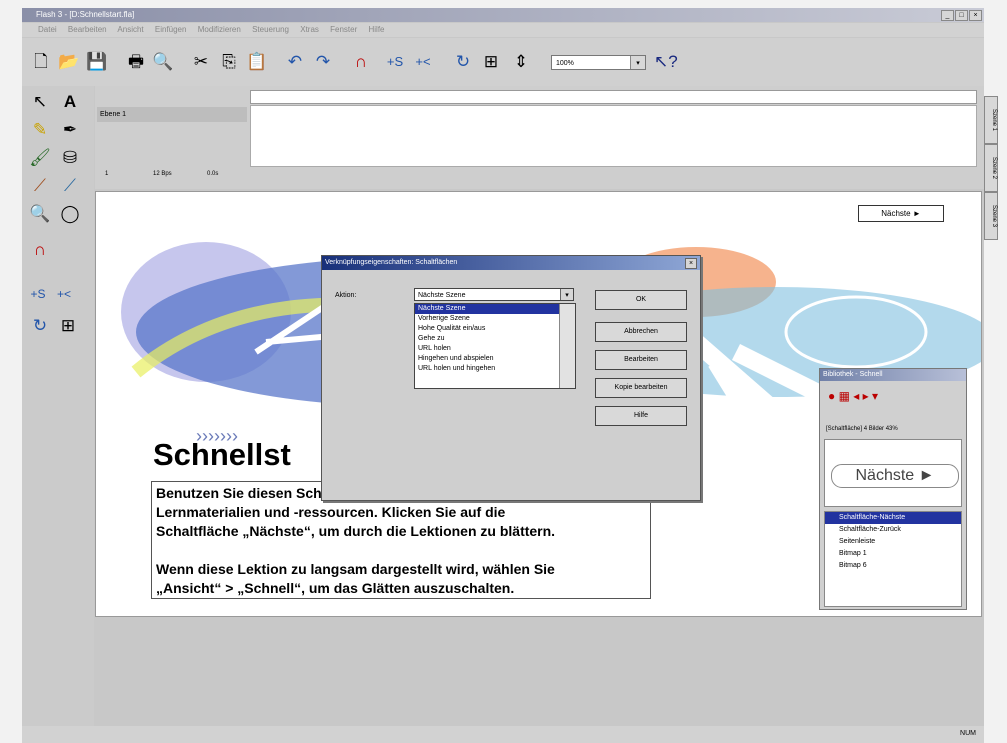 This screenshot has height=743, width=1007. What do you see at coordinates (893, 554) in the screenshot?
I see `list-item: Bitmap 1` at bounding box center [893, 554].